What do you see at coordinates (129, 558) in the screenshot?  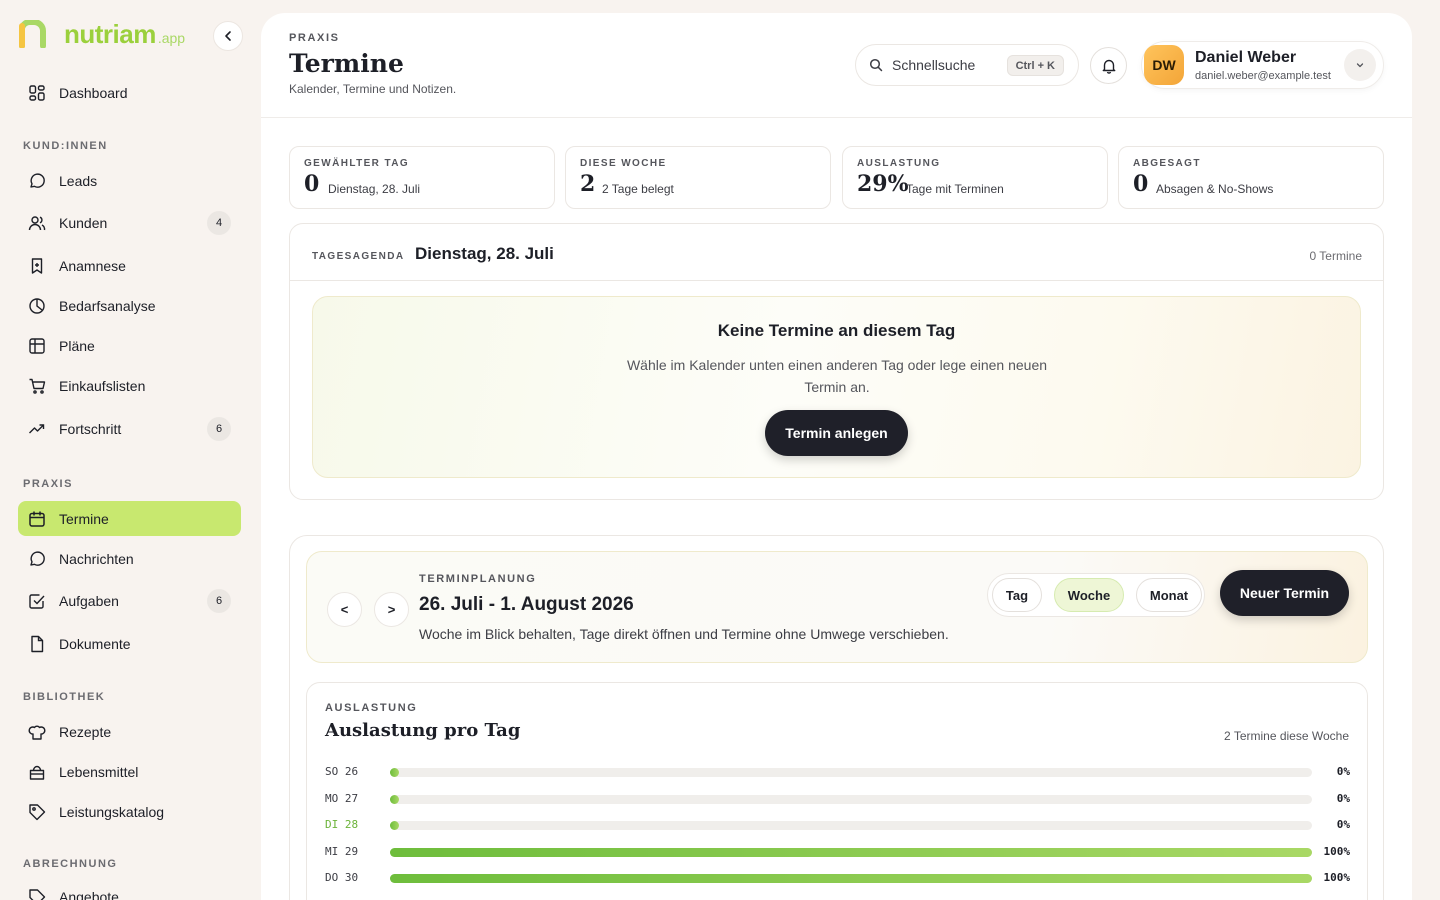 I see `sidebar-item-nachrichten: Nachrichten` at bounding box center [129, 558].